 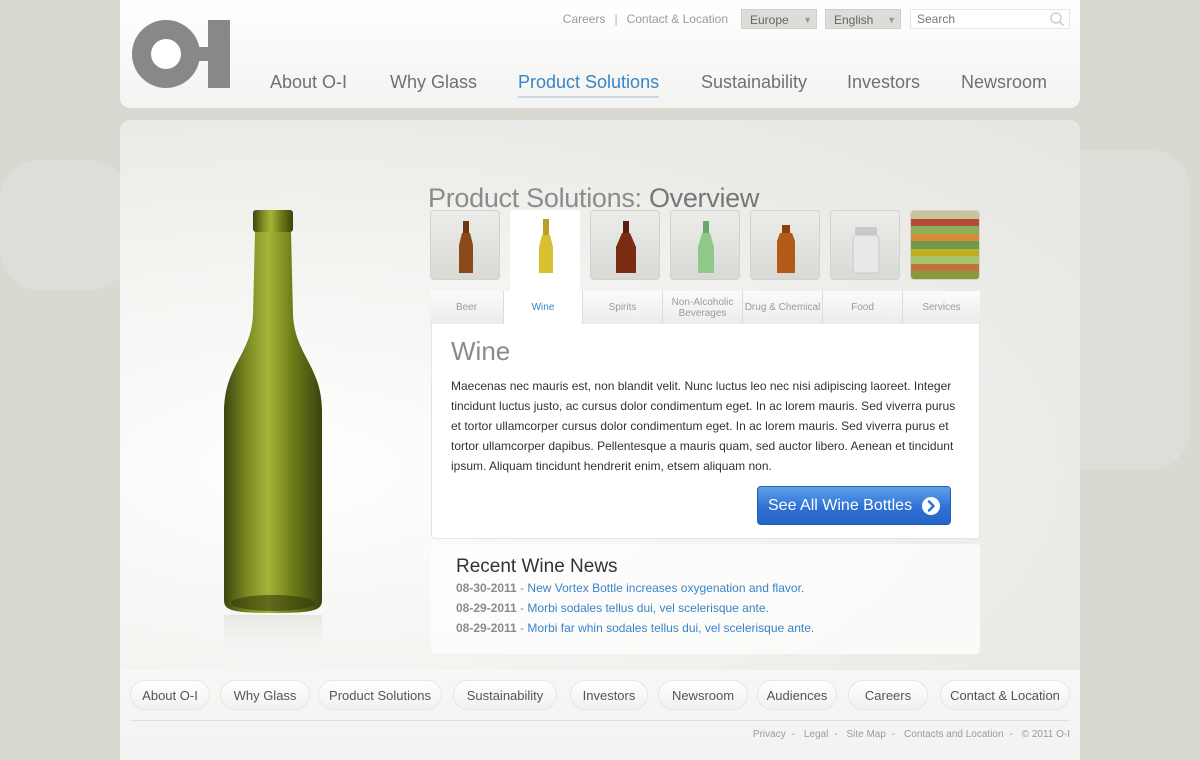 I want to click on footer-nav-contact-location: Contact & Location, so click(x=1005, y=695).